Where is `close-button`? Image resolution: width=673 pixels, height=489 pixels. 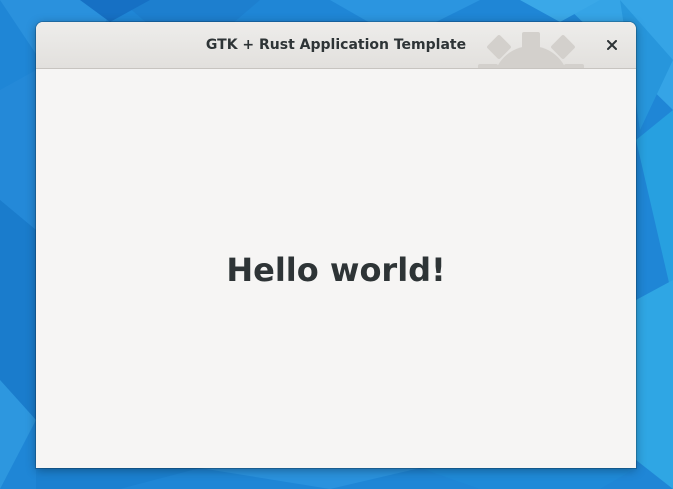
close-button is located at coordinates (612, 45).